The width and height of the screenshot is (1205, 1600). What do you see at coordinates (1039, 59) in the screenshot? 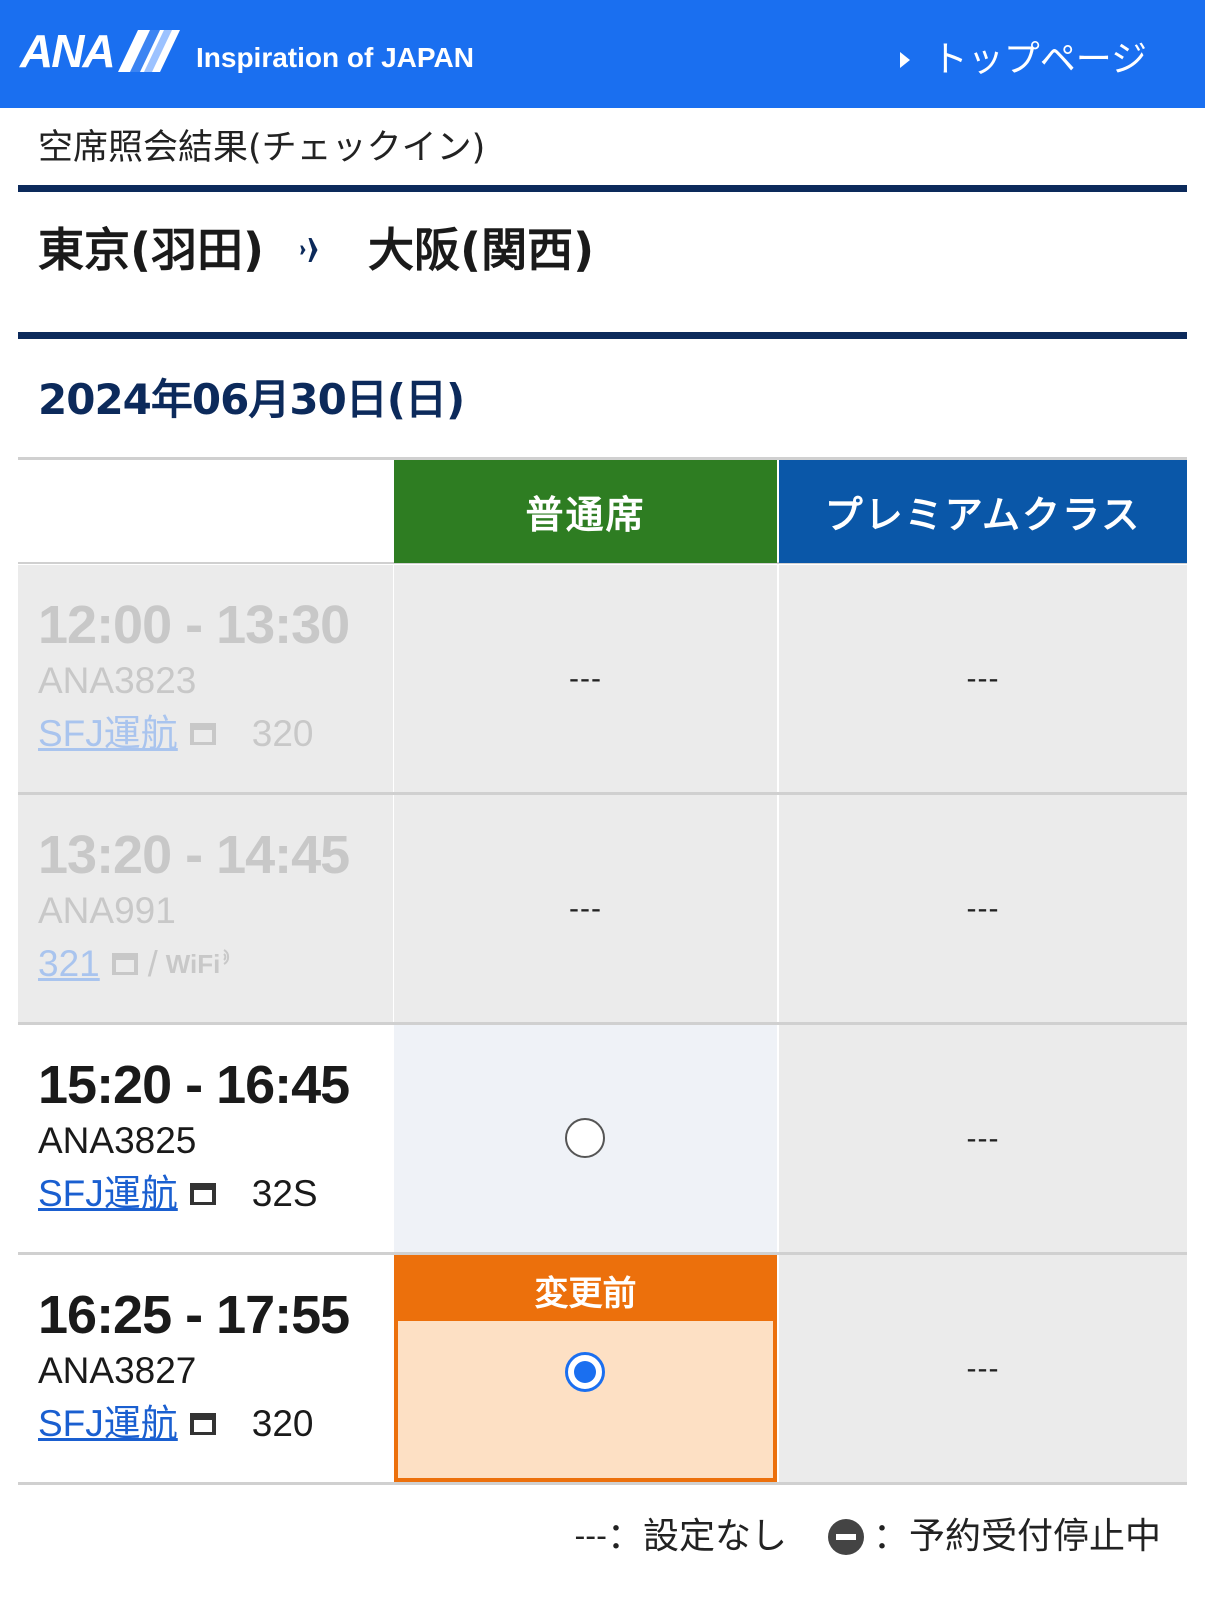
I see `top-page-label: トップページ` at bounding box center [1039, 59].